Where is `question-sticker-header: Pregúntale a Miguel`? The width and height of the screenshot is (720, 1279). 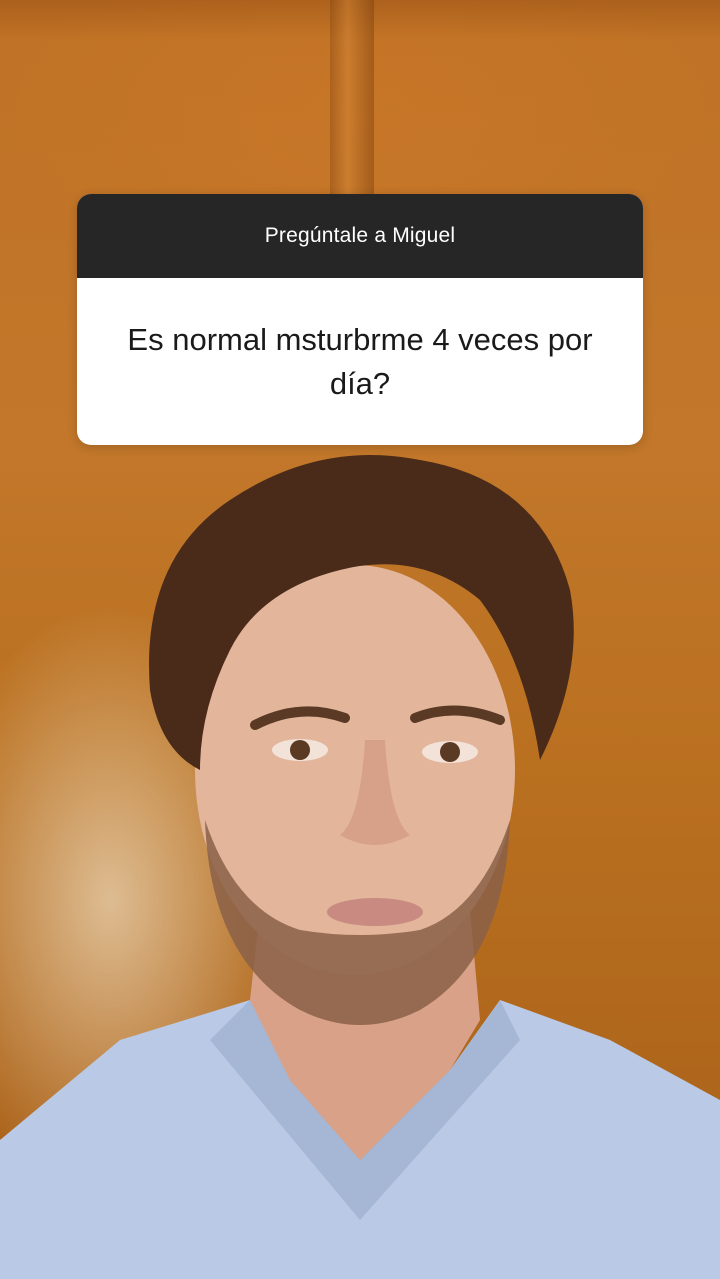
question-sticker-header: Pregúntale a Miguel is located at coordinates (360, 236).